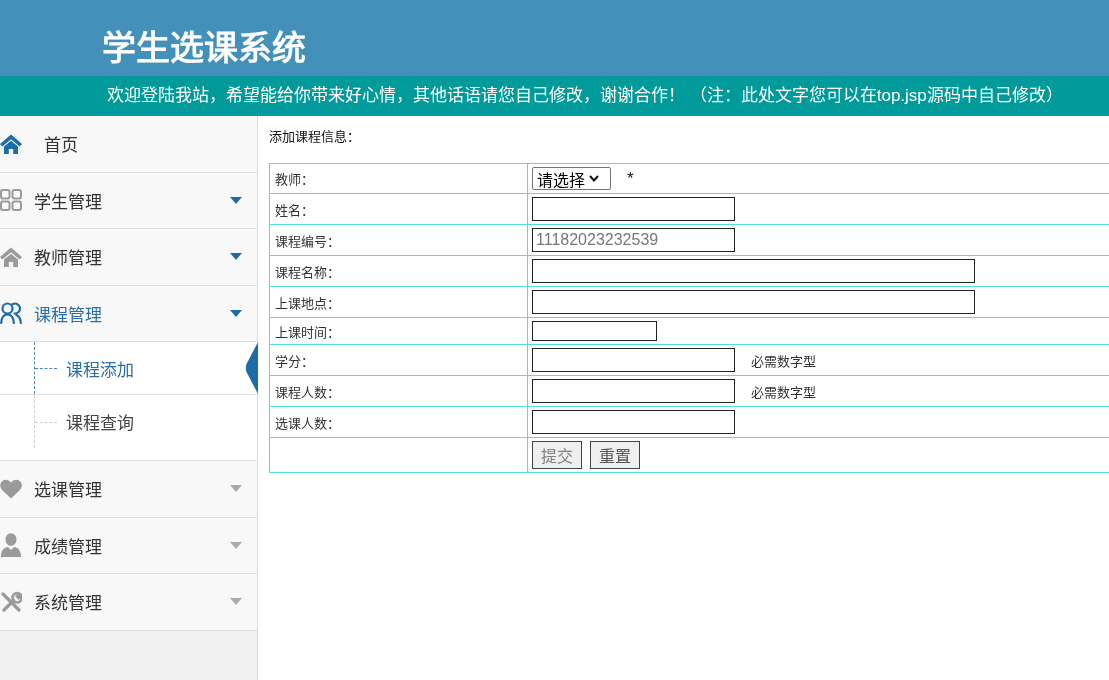 The image size is (1109, 680). I want to click on teacher-dropdown: 请选择, so click(571, 178).